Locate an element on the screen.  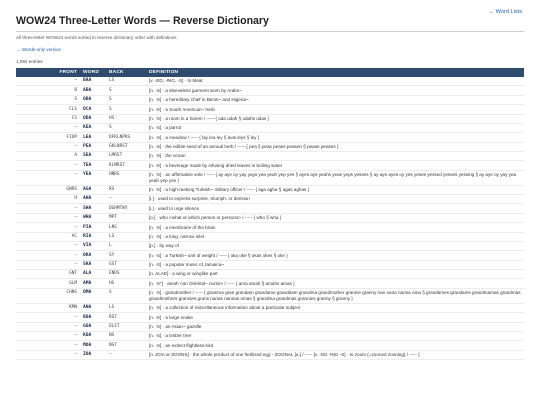
front-hooks-cell: A is located at coordinates (48, 156).